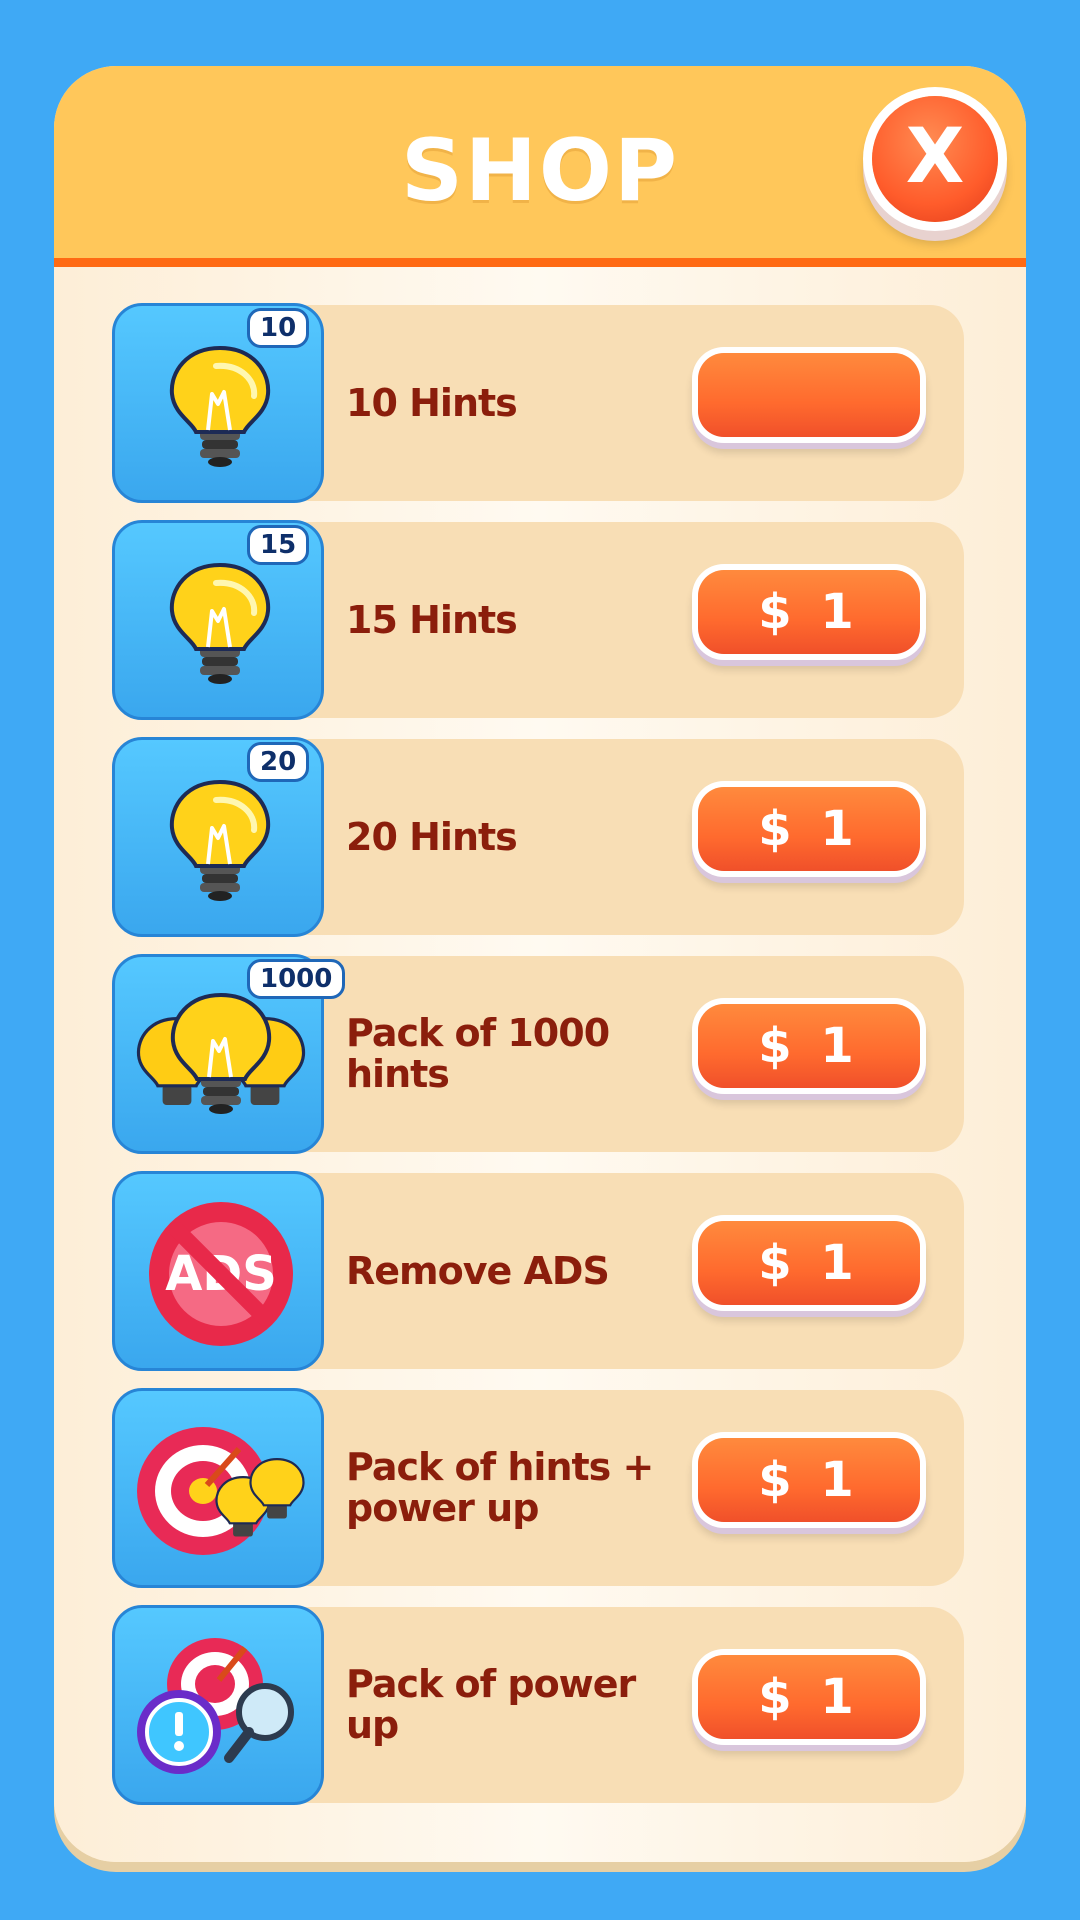 The height and width of the screenshot is (1920, 1080). What do you see at coordinates (221, 1274) in the screenshot?
I see `no-ads-icon: ADS` at bounding box center [221, 1274].